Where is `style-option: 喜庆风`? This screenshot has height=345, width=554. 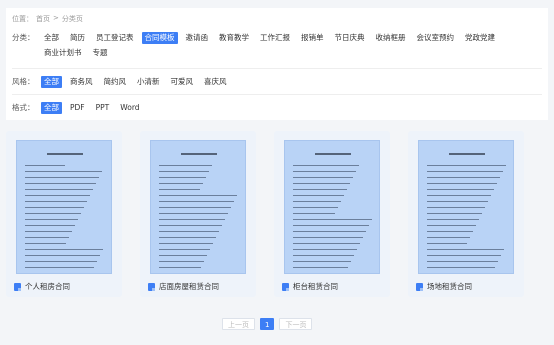
style-option: 喜庆风 is located at coordinates (215, 82).